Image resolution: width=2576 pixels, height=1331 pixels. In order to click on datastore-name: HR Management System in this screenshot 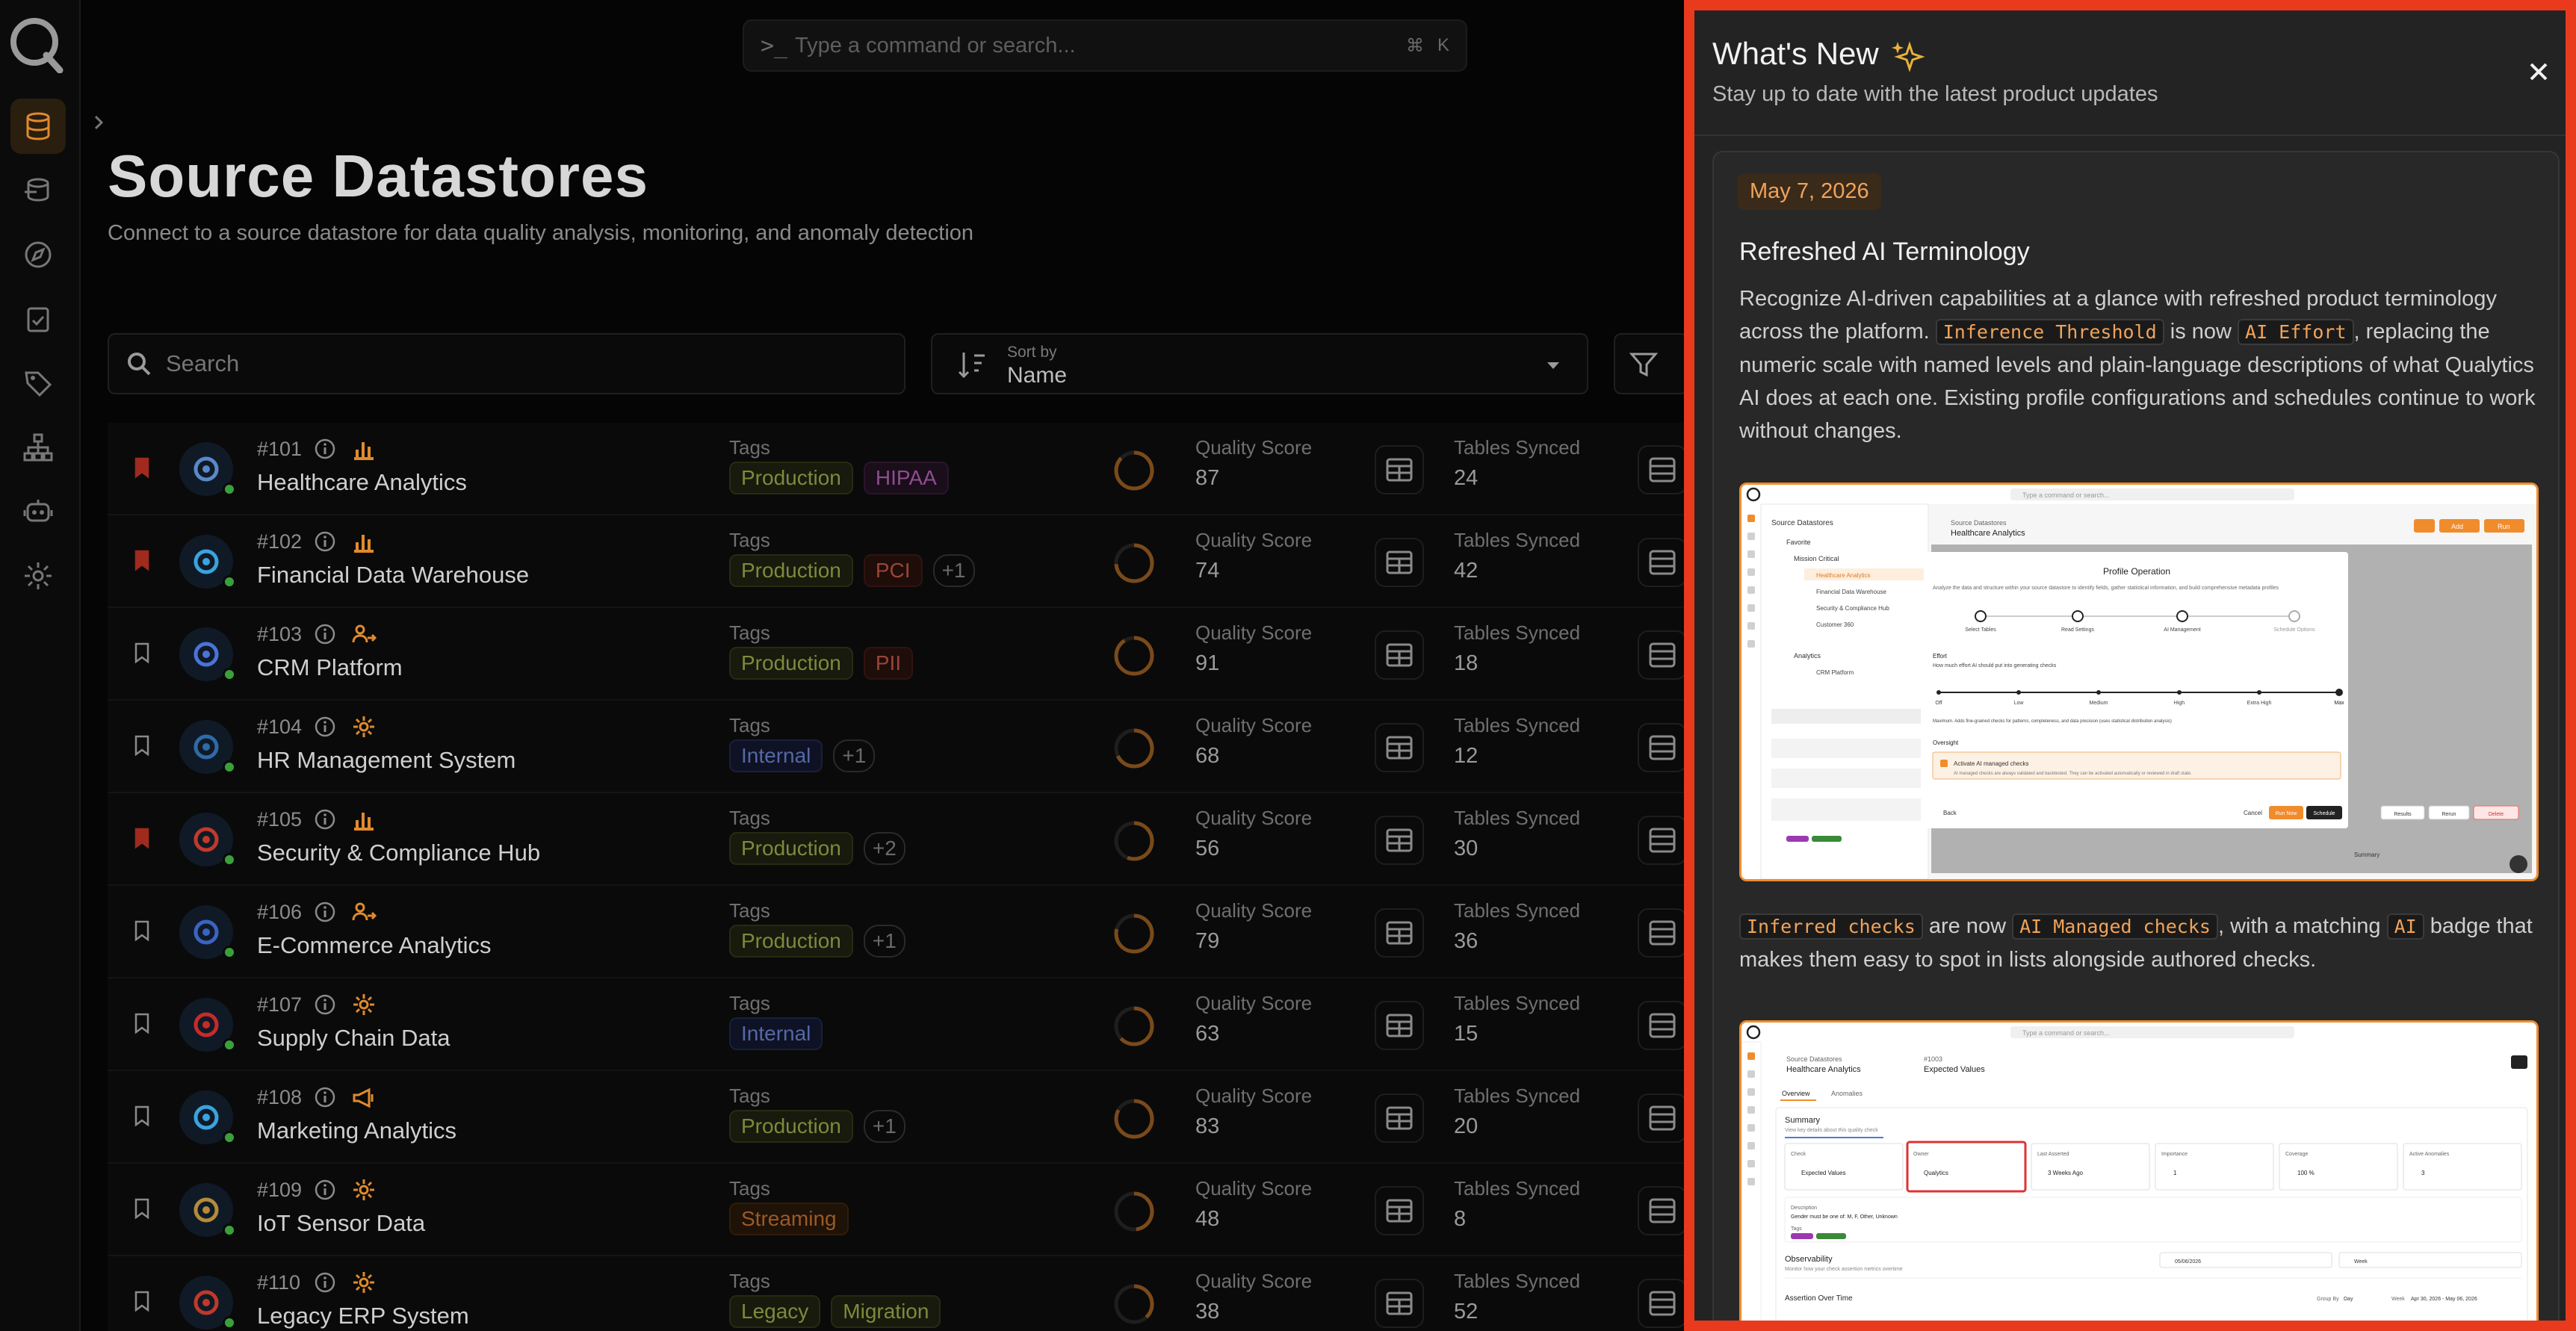, I will do `click(386, 760)`.